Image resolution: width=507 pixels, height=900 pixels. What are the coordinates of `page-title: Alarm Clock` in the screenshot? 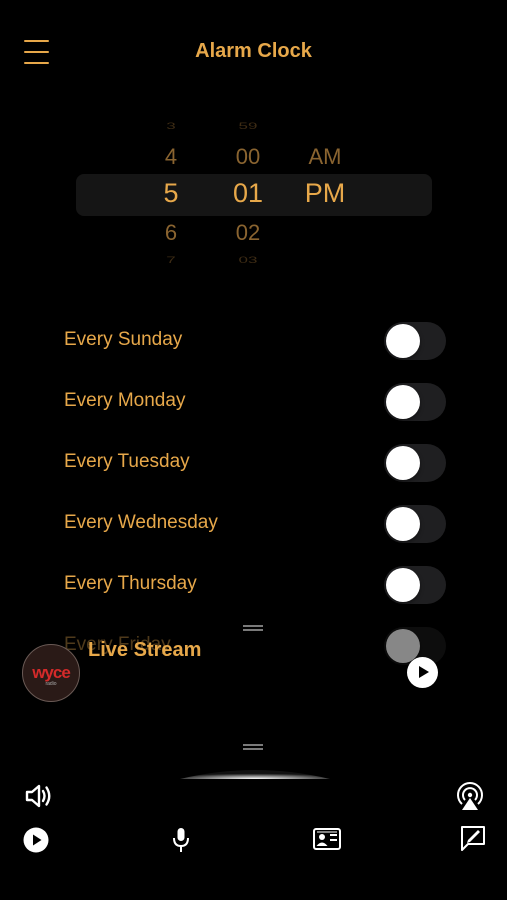 It's located at (253, 51).